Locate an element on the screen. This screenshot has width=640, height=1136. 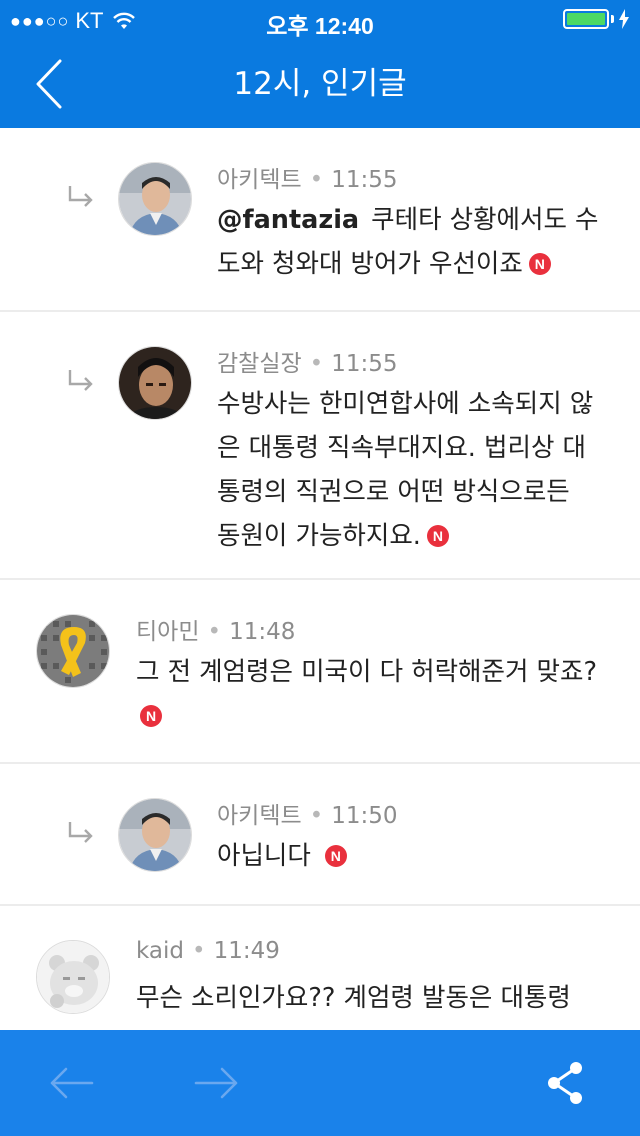
comment-meta: 아키텍트 • 11:50 is located at coordinates (307, 816).